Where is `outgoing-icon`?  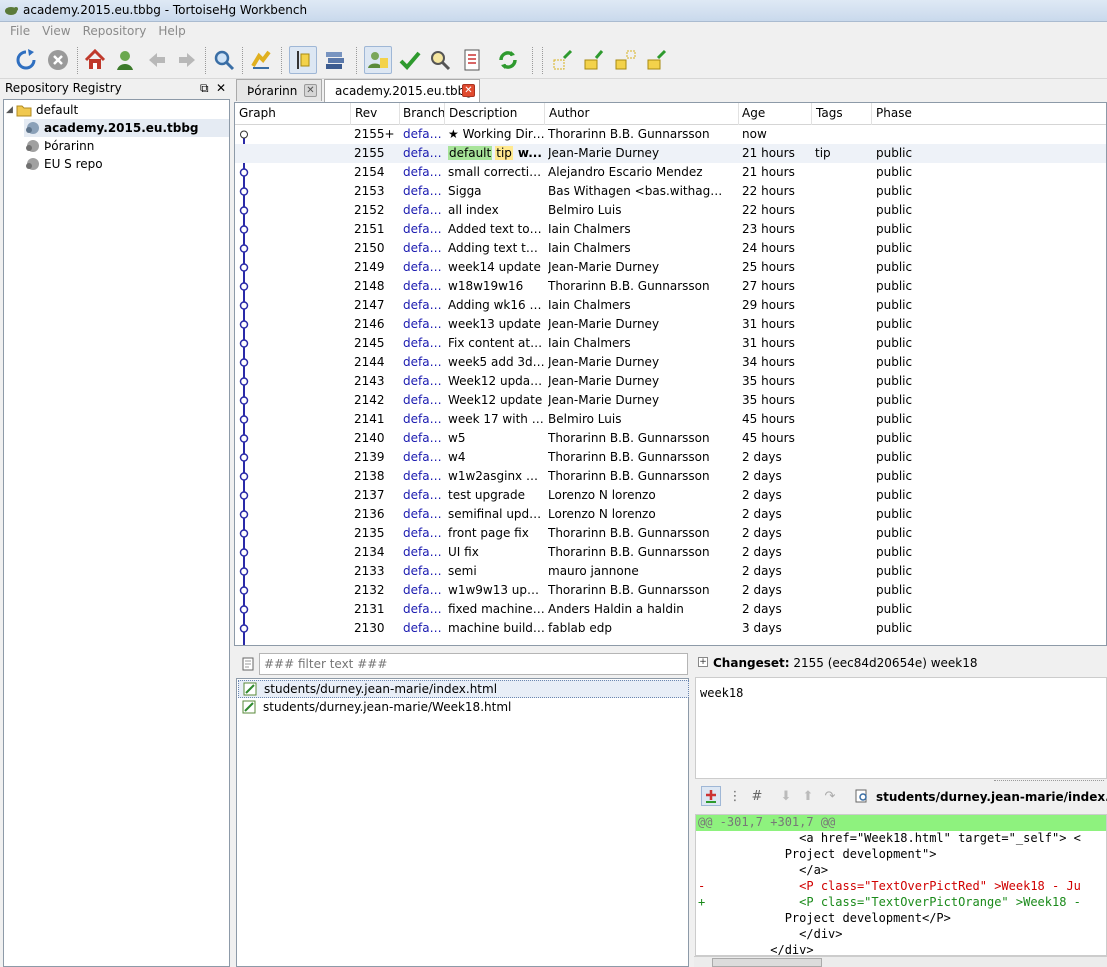 outgoing-icon is located at coordinates (625, 60).